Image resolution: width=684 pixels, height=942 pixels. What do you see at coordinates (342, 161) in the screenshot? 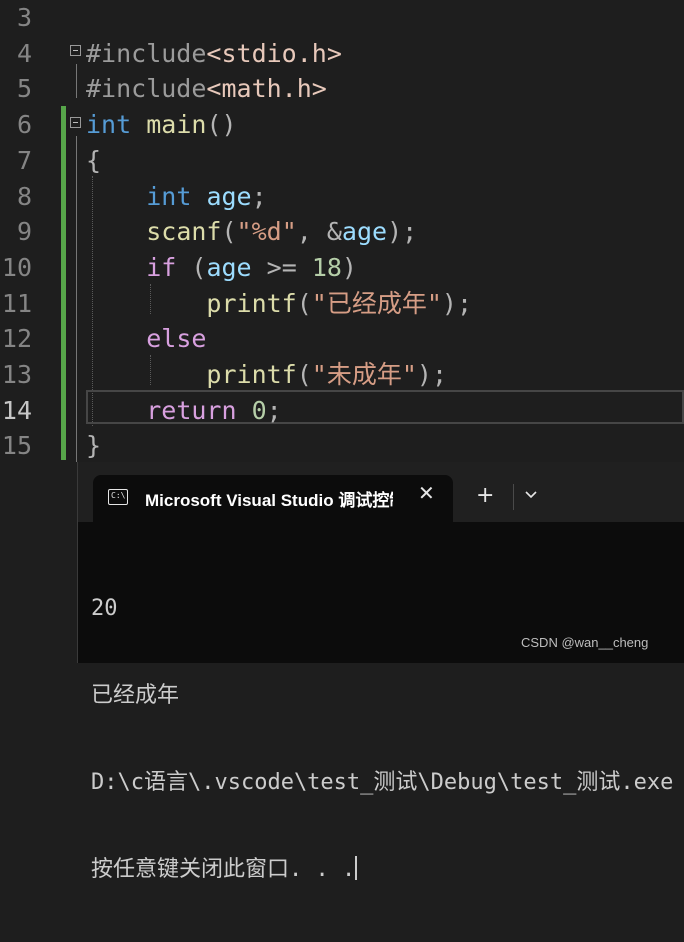
I see `code-line: 7{` at bounding box center [342, 161].